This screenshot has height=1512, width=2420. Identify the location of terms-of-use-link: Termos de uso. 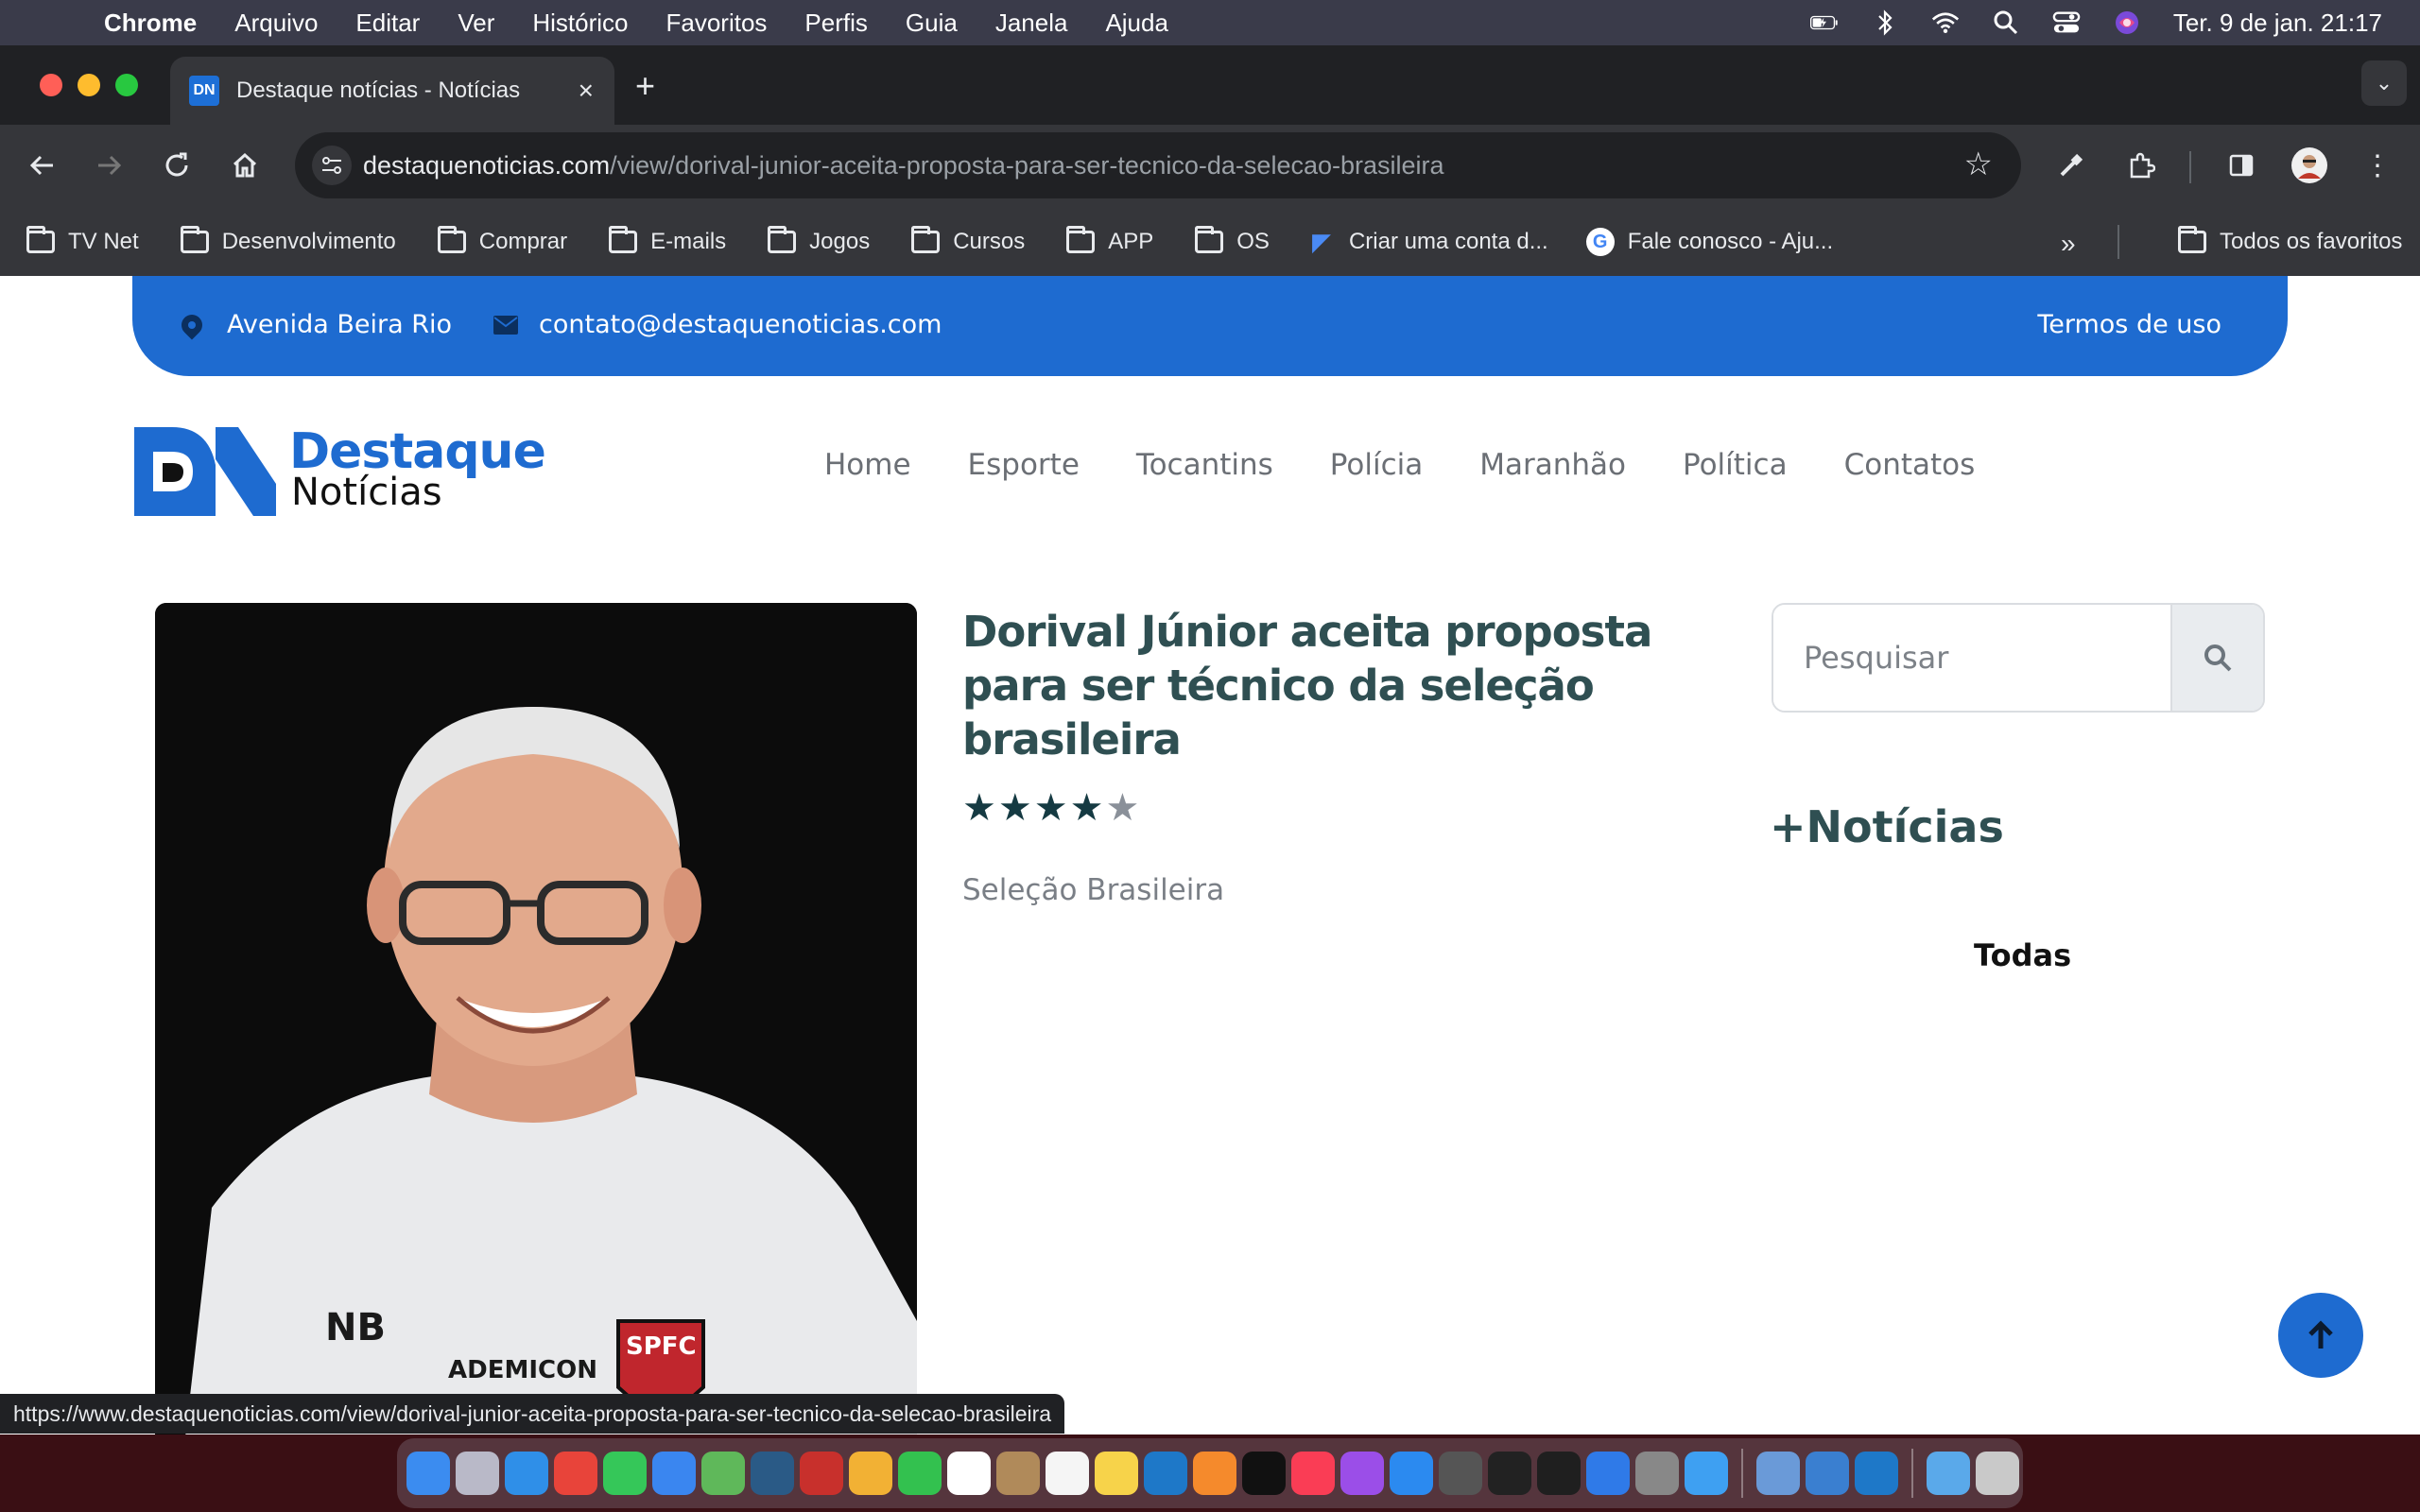
(2129, 324).